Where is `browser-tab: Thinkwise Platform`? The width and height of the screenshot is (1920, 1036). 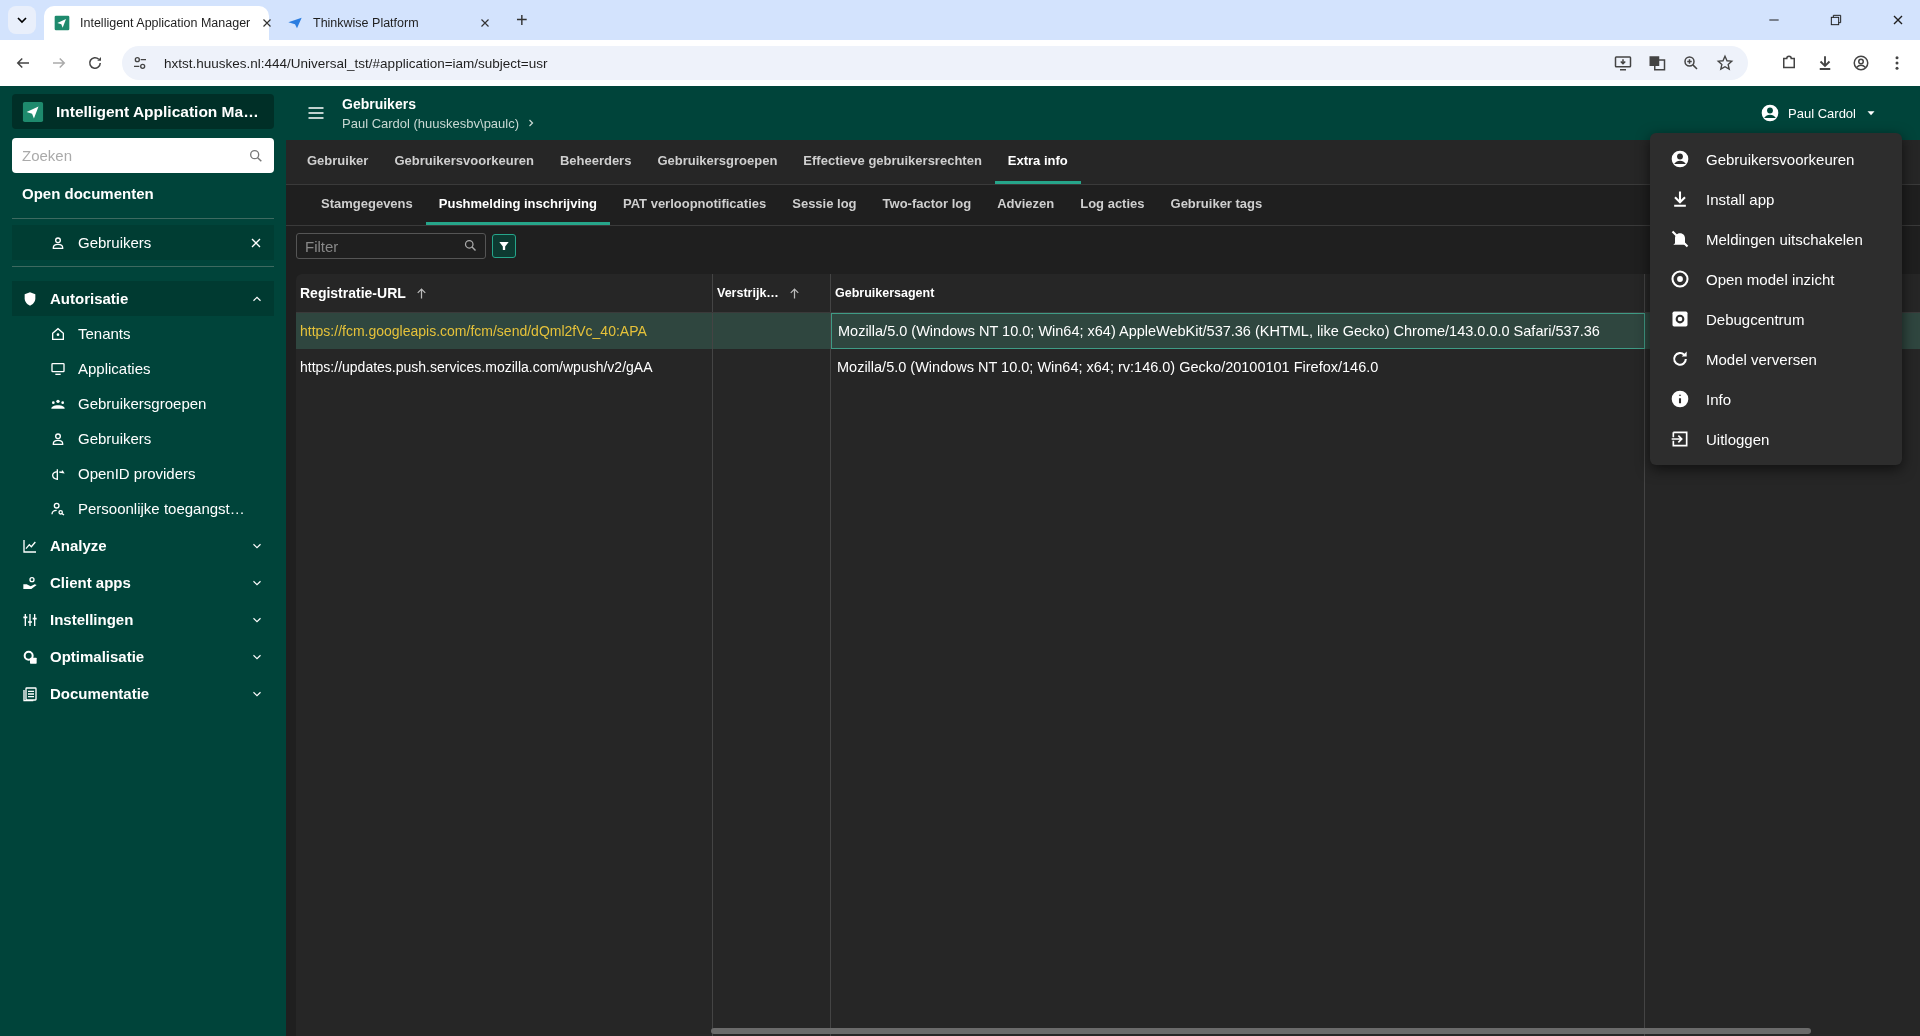 browser-tab: Thinkwise Platform is located at coordinates (389, 23).